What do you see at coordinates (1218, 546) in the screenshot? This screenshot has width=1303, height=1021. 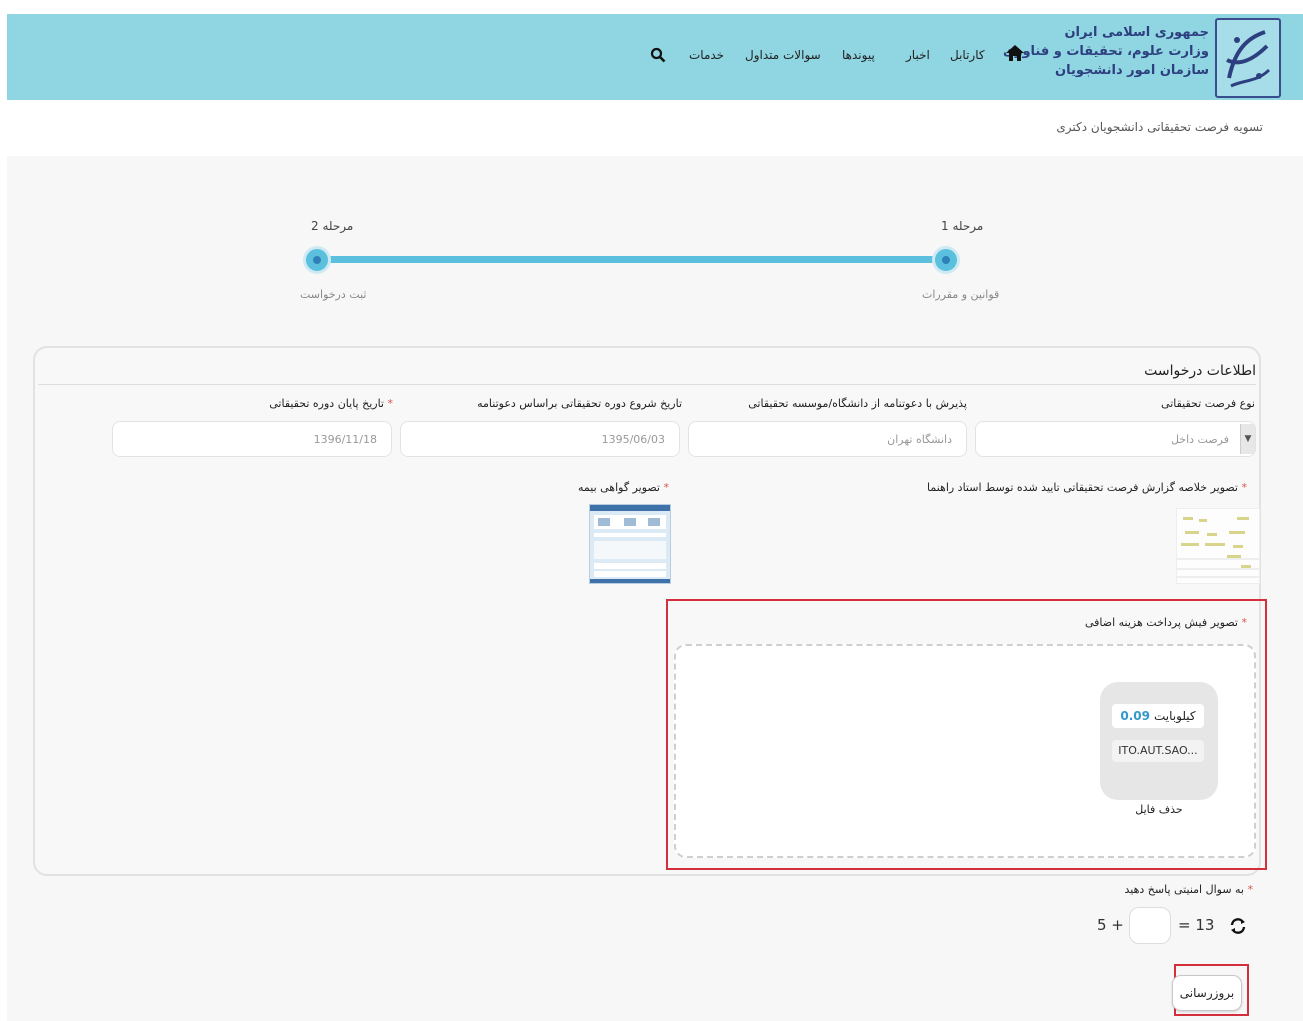 I see `report-image-thumbnail` at bounding box center [1218, 546].